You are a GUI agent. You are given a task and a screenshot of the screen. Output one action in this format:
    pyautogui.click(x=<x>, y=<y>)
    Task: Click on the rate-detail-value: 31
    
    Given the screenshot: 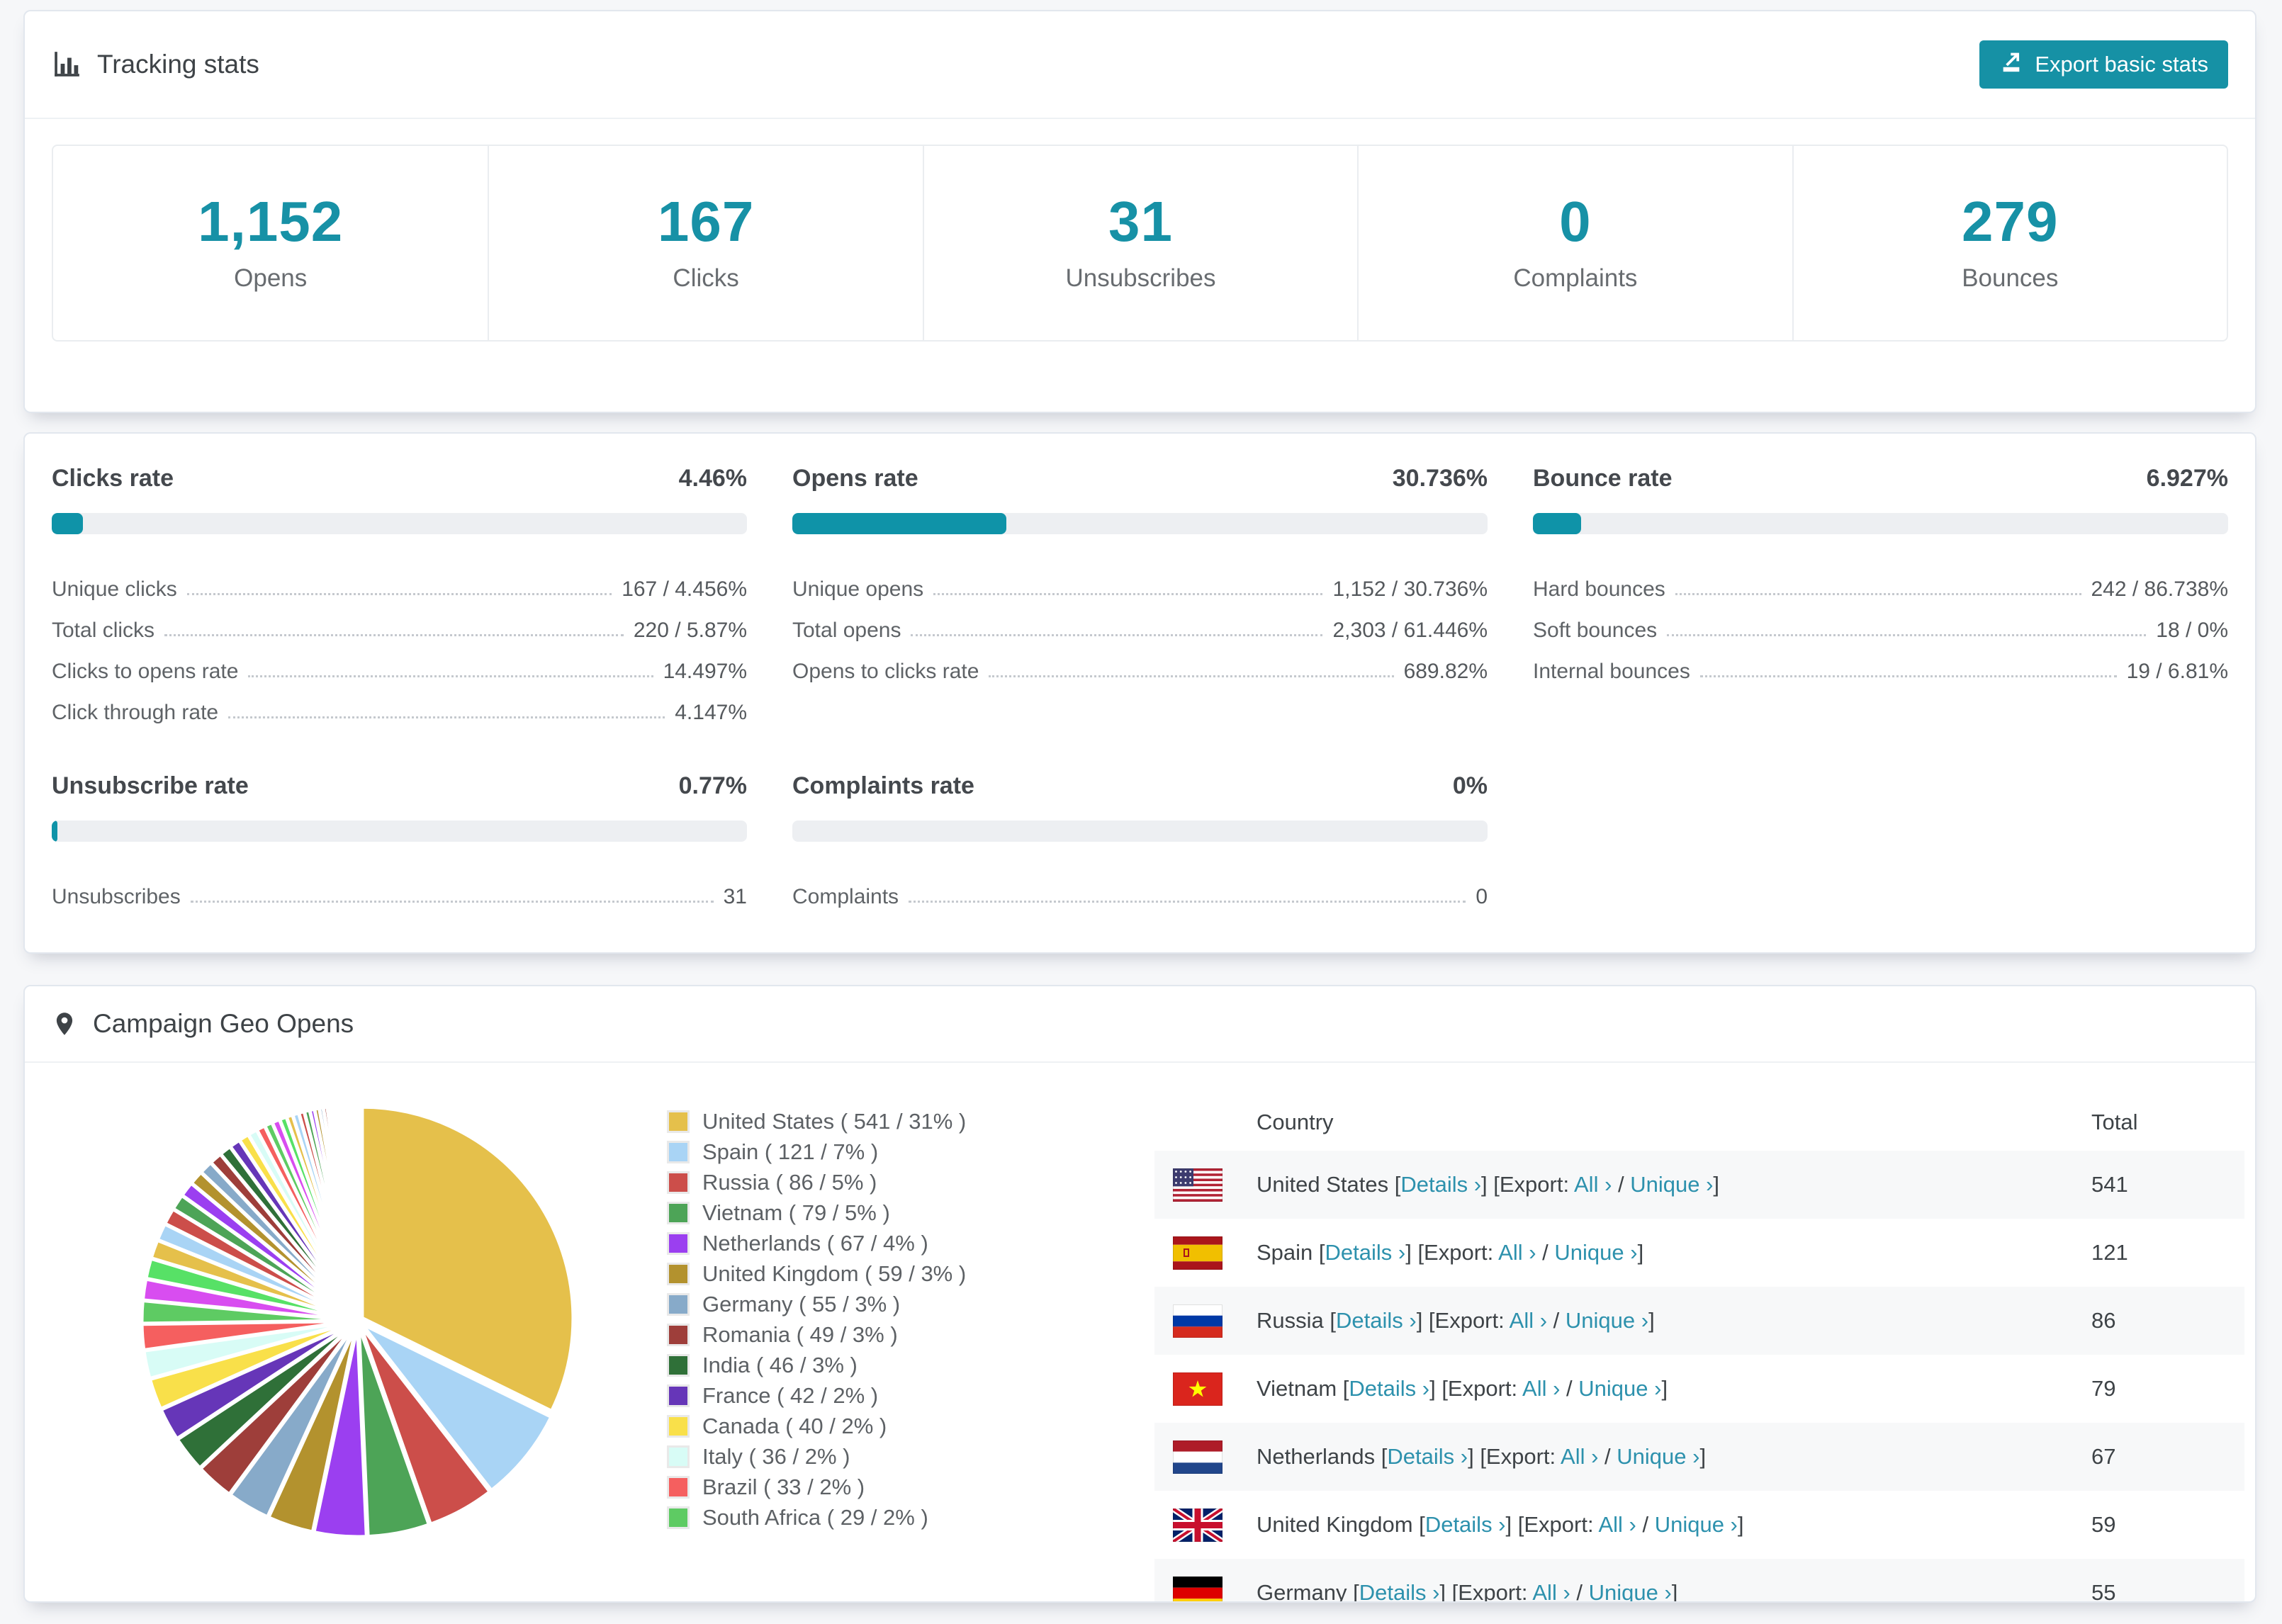 What is the action you would take?
    pyautogui.click(x=735, y=896)
    